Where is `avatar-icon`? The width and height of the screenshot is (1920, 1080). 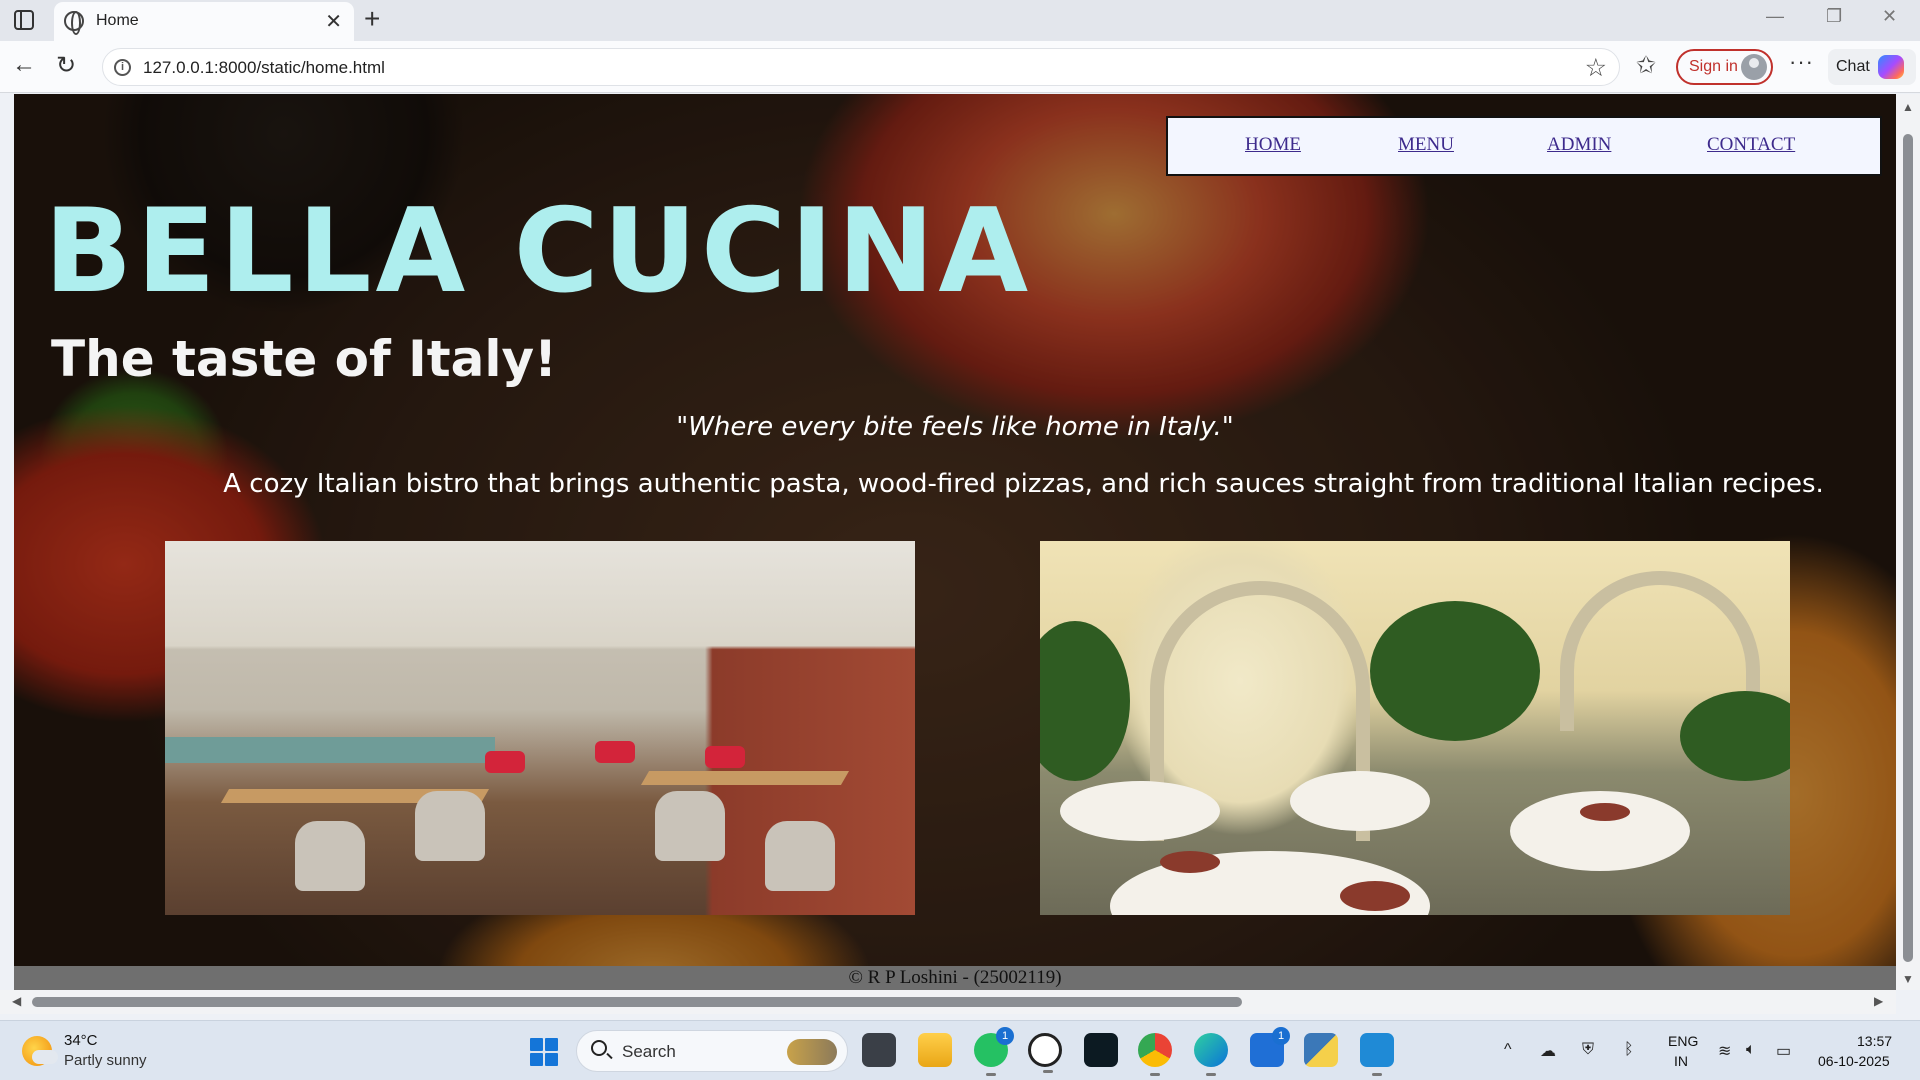 avatar-icon is located at coordinates (1754, 67).